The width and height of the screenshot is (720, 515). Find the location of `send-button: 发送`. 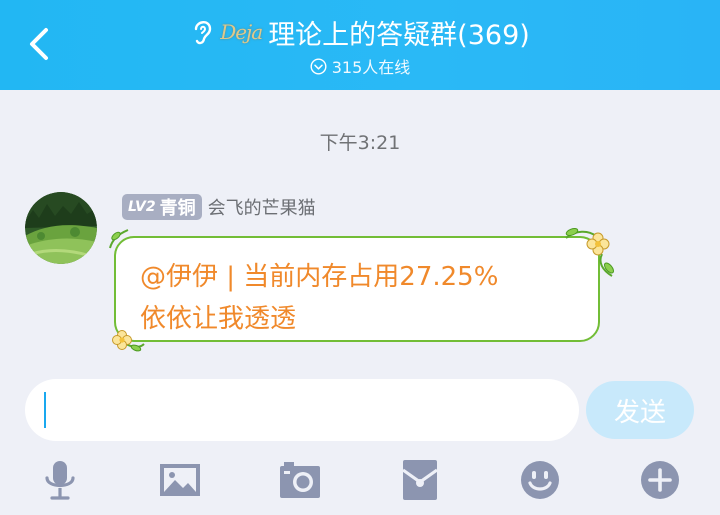

send-button: 发送 is located at coordinates (640, 410).